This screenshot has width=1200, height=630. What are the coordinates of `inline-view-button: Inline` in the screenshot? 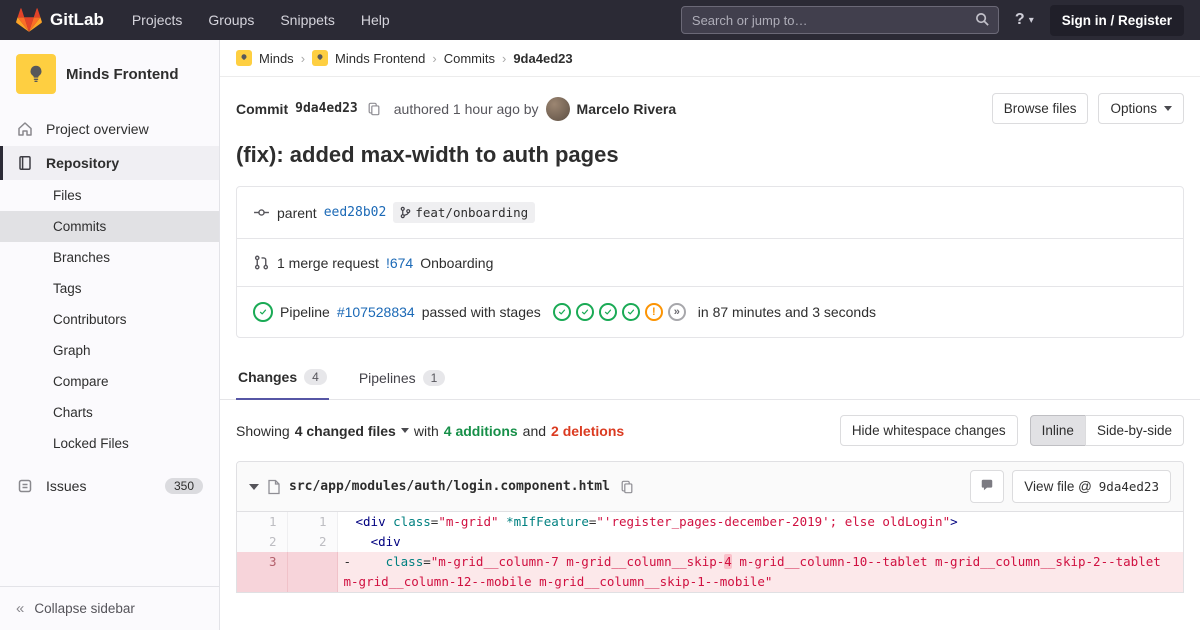 It's located at (1057, 430).